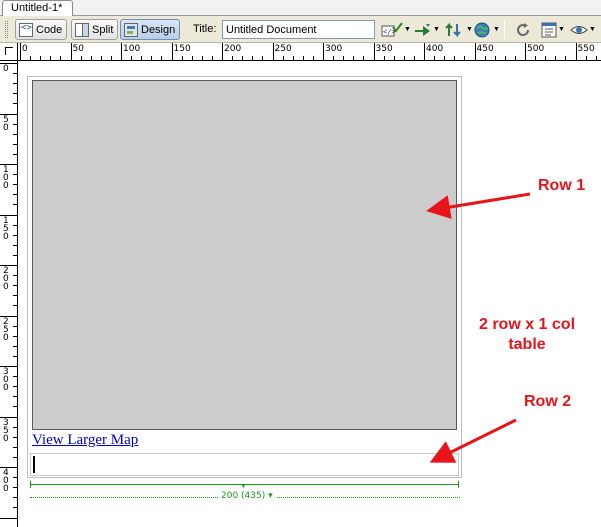 The width and height of the screenshot is (601, 527). I want to click on table-caption-annotation: 2 row x 1 col table, so click(527, 335).